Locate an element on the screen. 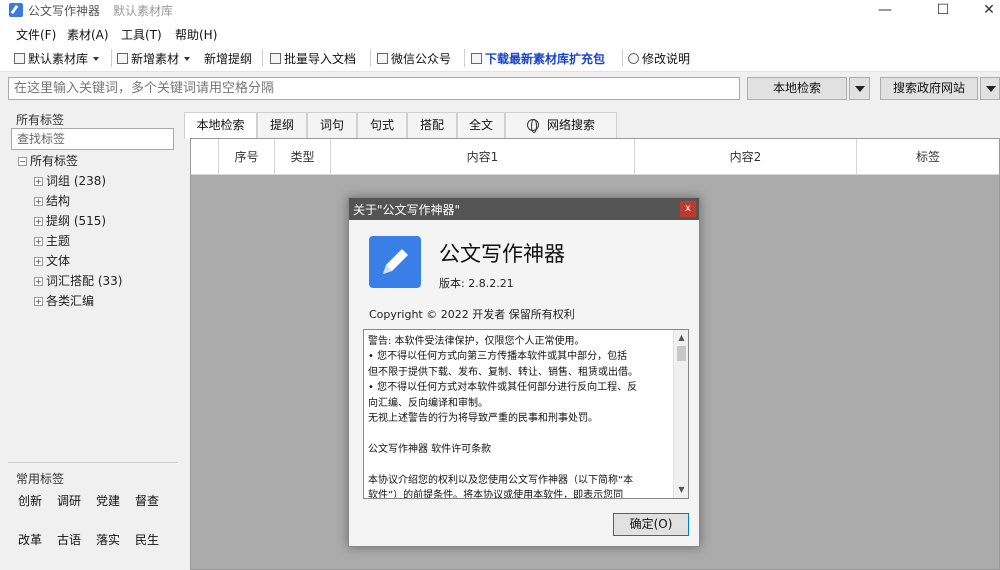 The width and height of the screenshot is (1000, 570). license-line: • 您不得以任何方式向第三方传播本软件或其中部分，包括 is located at coordinates (498, 357).